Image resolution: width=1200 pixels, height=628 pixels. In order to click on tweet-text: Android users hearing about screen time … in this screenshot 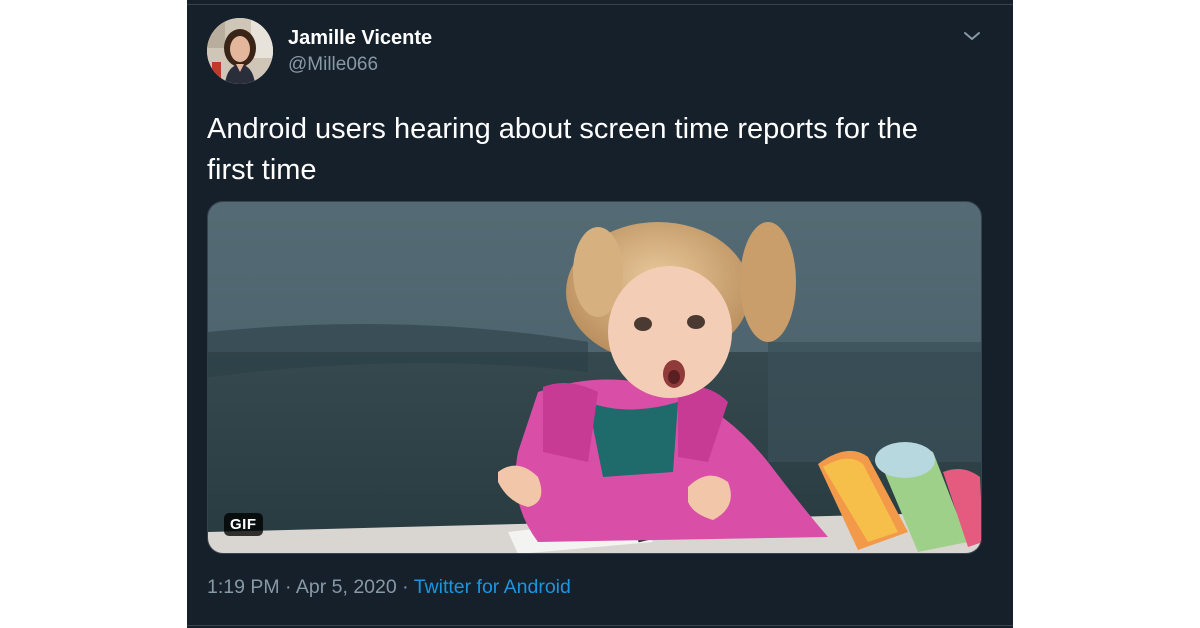, I will do `click(597, 150)`.